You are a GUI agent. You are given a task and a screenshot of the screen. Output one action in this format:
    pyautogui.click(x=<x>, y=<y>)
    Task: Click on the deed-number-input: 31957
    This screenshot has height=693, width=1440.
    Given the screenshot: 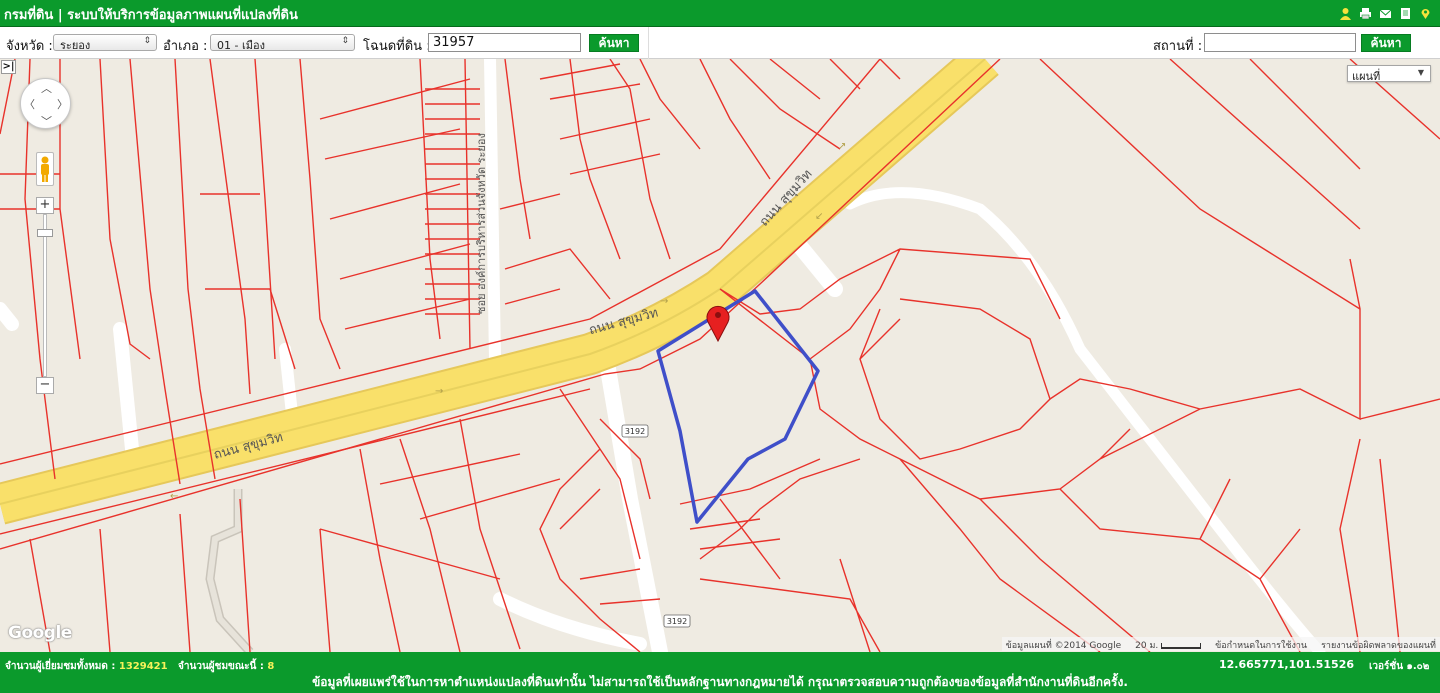 What is the action you would take?
    pyautogui.click(x=504, y=42)
    